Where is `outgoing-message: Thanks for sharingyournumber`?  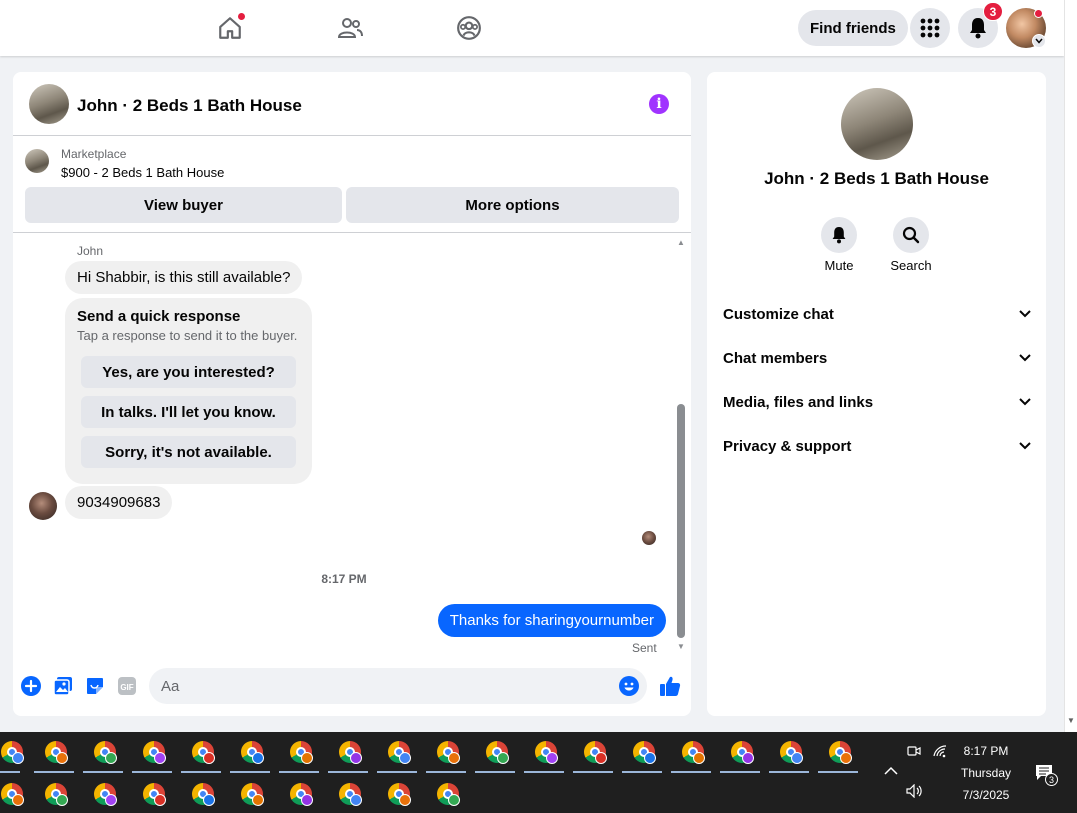
outgoing-message: Thanks for sharingyournumber is located at coordinates (551, 620).